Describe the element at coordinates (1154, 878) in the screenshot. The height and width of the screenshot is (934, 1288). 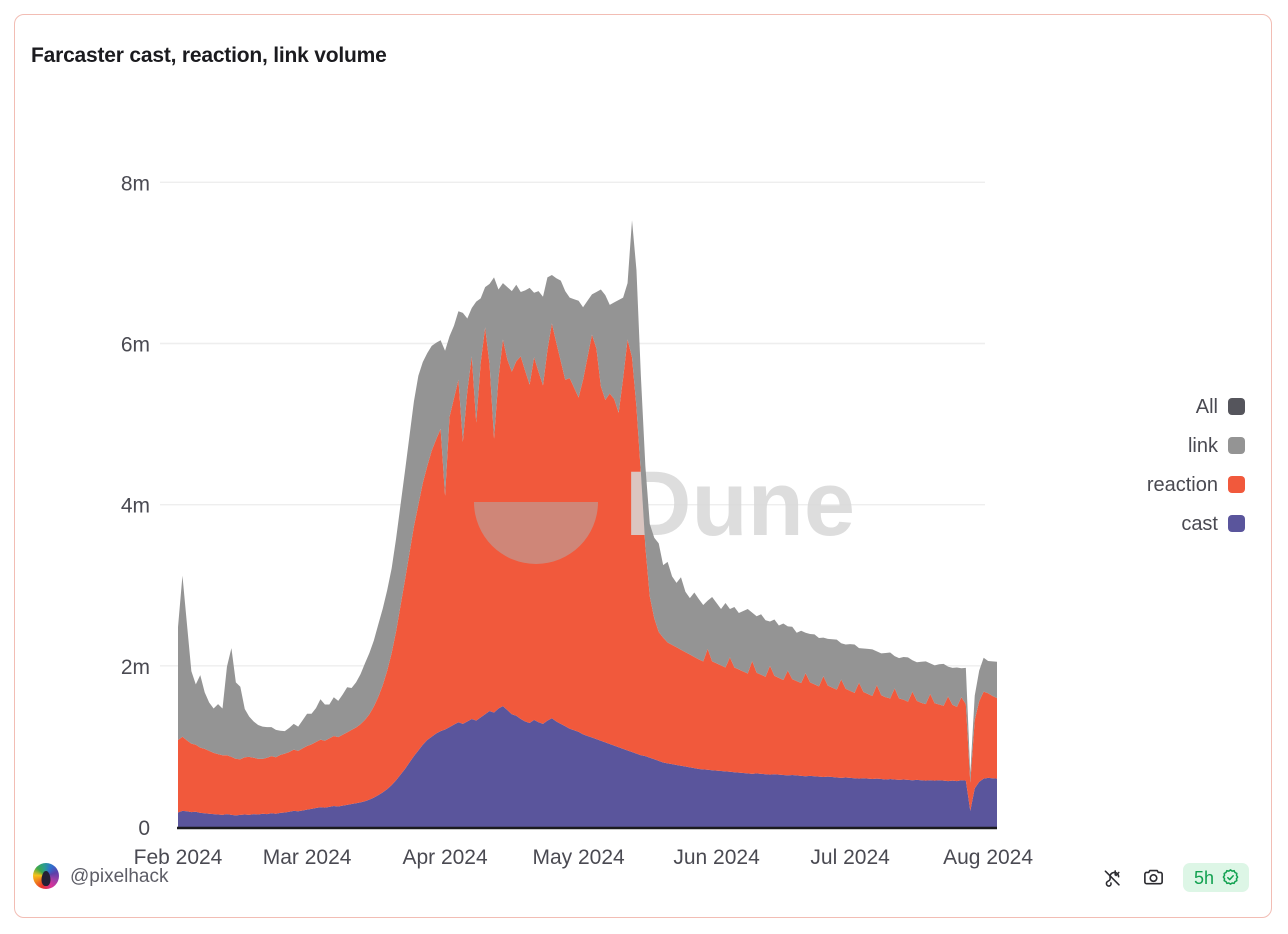
I see `camera-icon` at that location.